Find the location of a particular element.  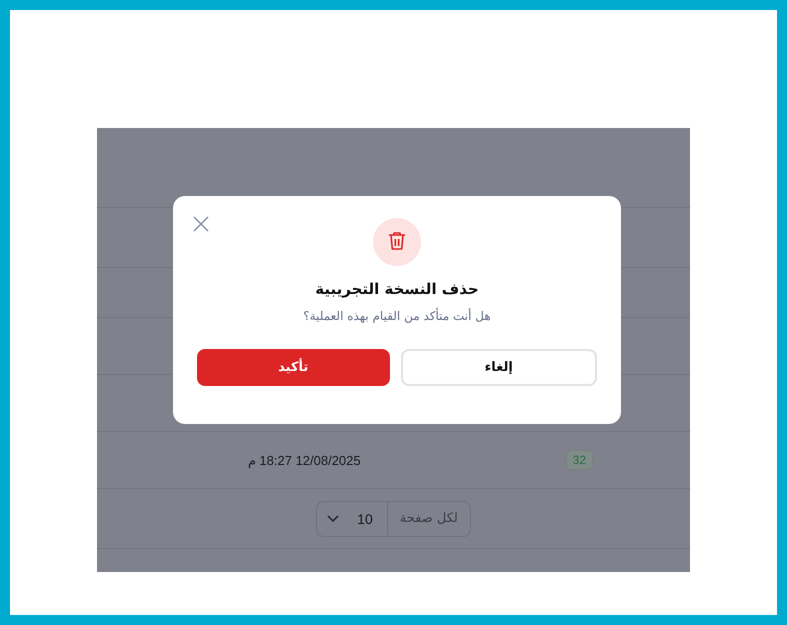

dialog-message: هل أنت متأكد من القيام بهذه العملية؟ is located at coordinates (397, 316).